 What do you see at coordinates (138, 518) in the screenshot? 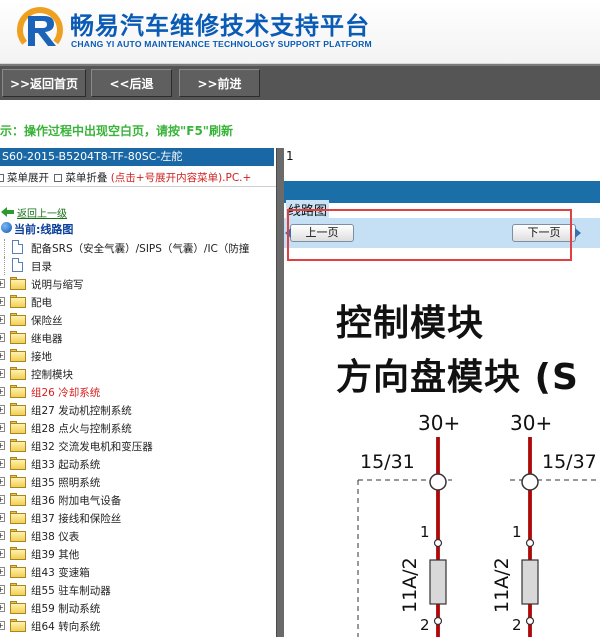
I see `tree-node: + 组37 接线和保险丝` at bounding box center [138, 518].